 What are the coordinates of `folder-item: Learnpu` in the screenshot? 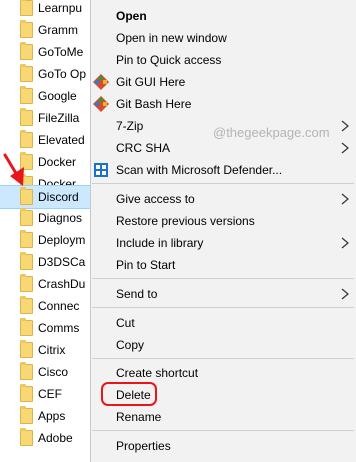 It's located at (45, 9).